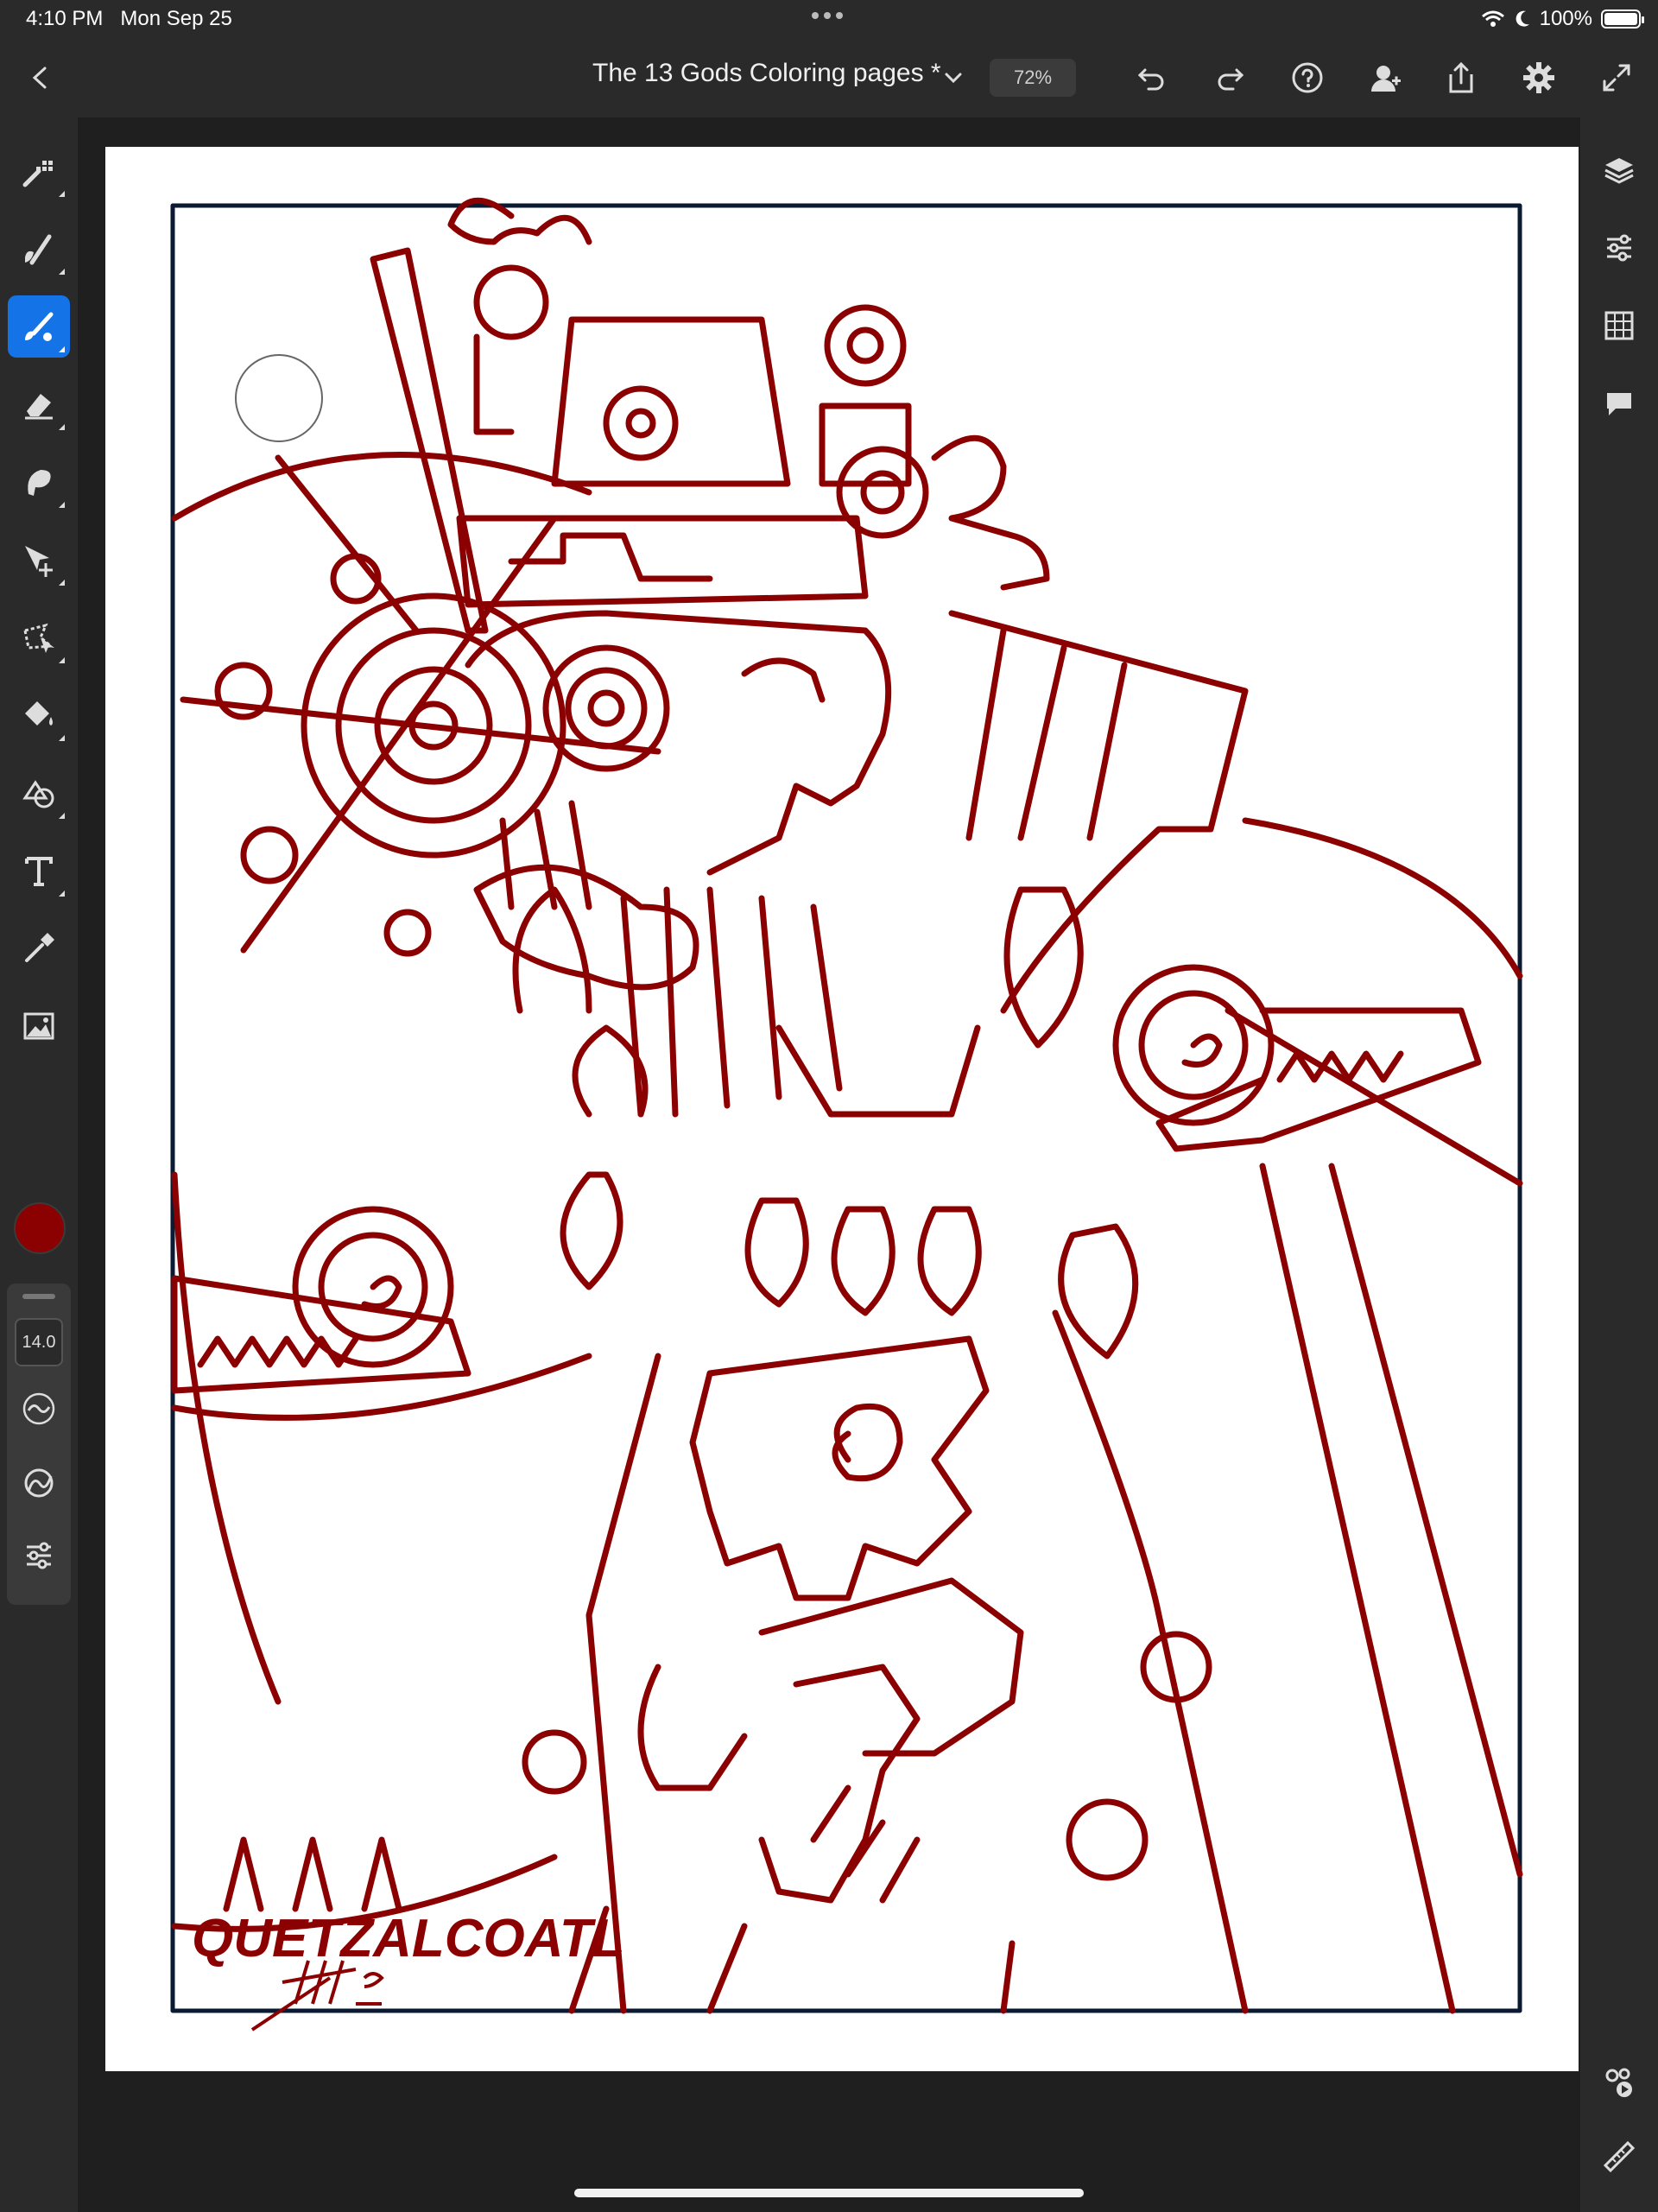 The height and width of the screenshot is (2212, 1658). What do you see at coordinates (953, 77) in the screenshot?
I see `title-dropdown-icon` at bounding box center [953, 77].